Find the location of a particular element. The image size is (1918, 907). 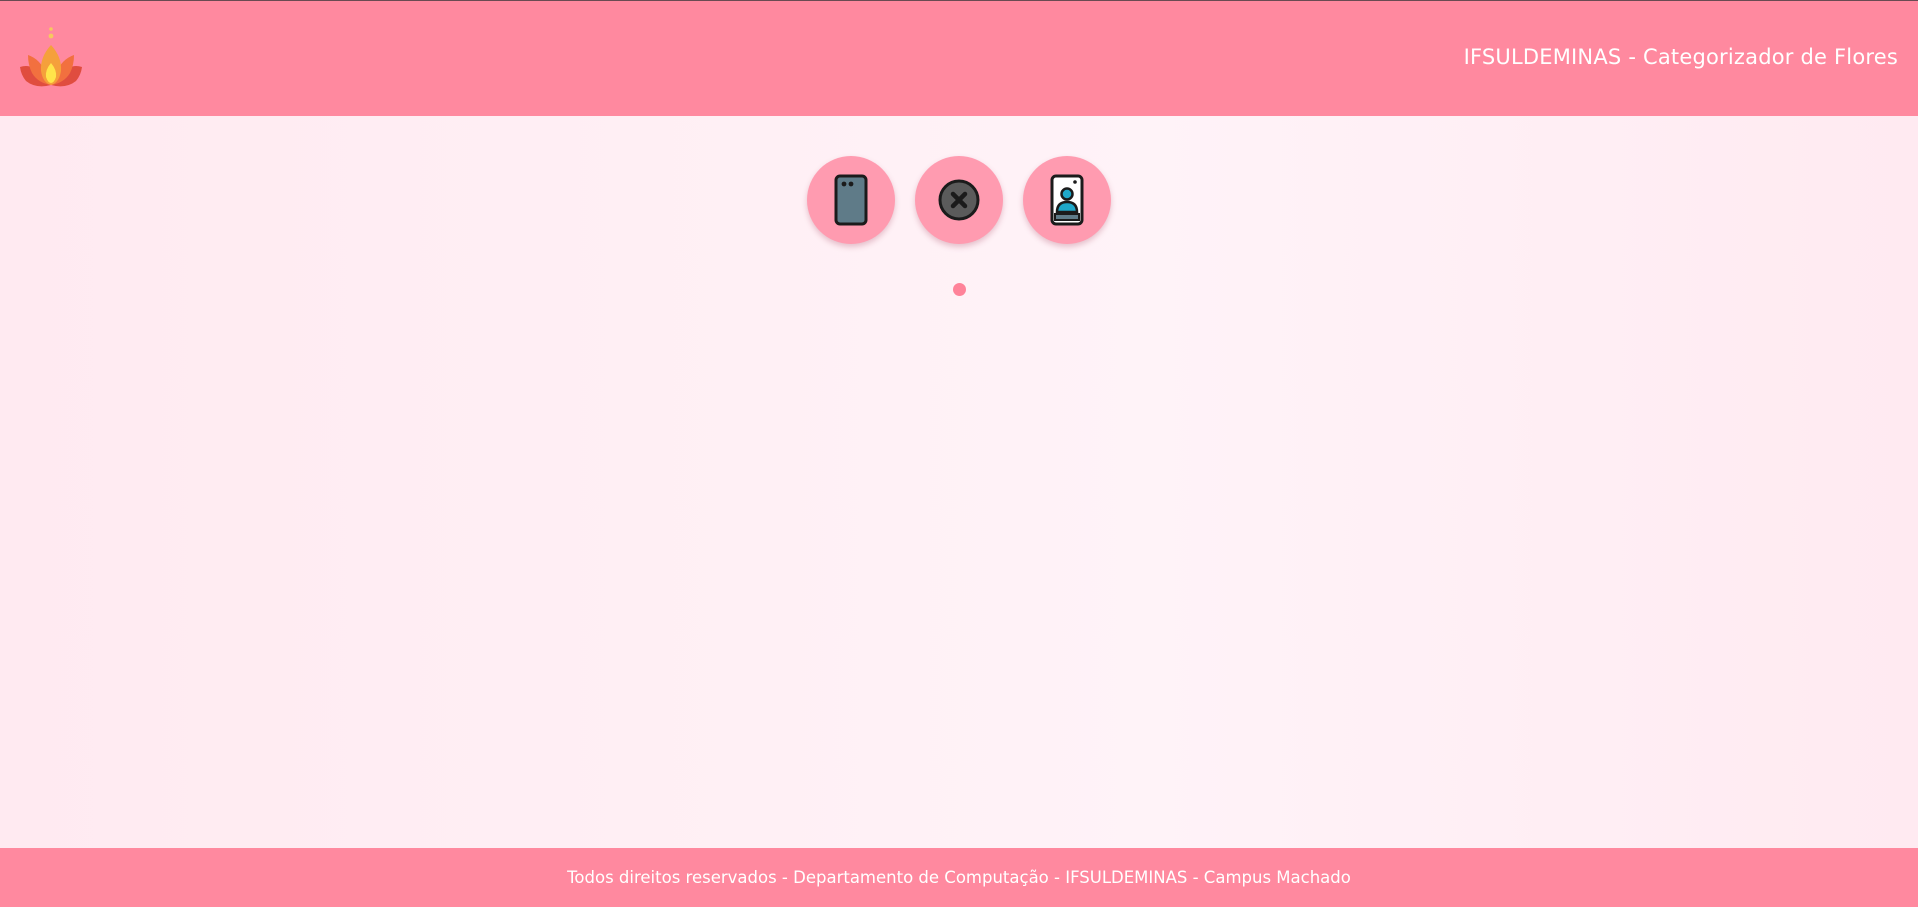

status-indicator-dot is located at coordinates (959, 289).